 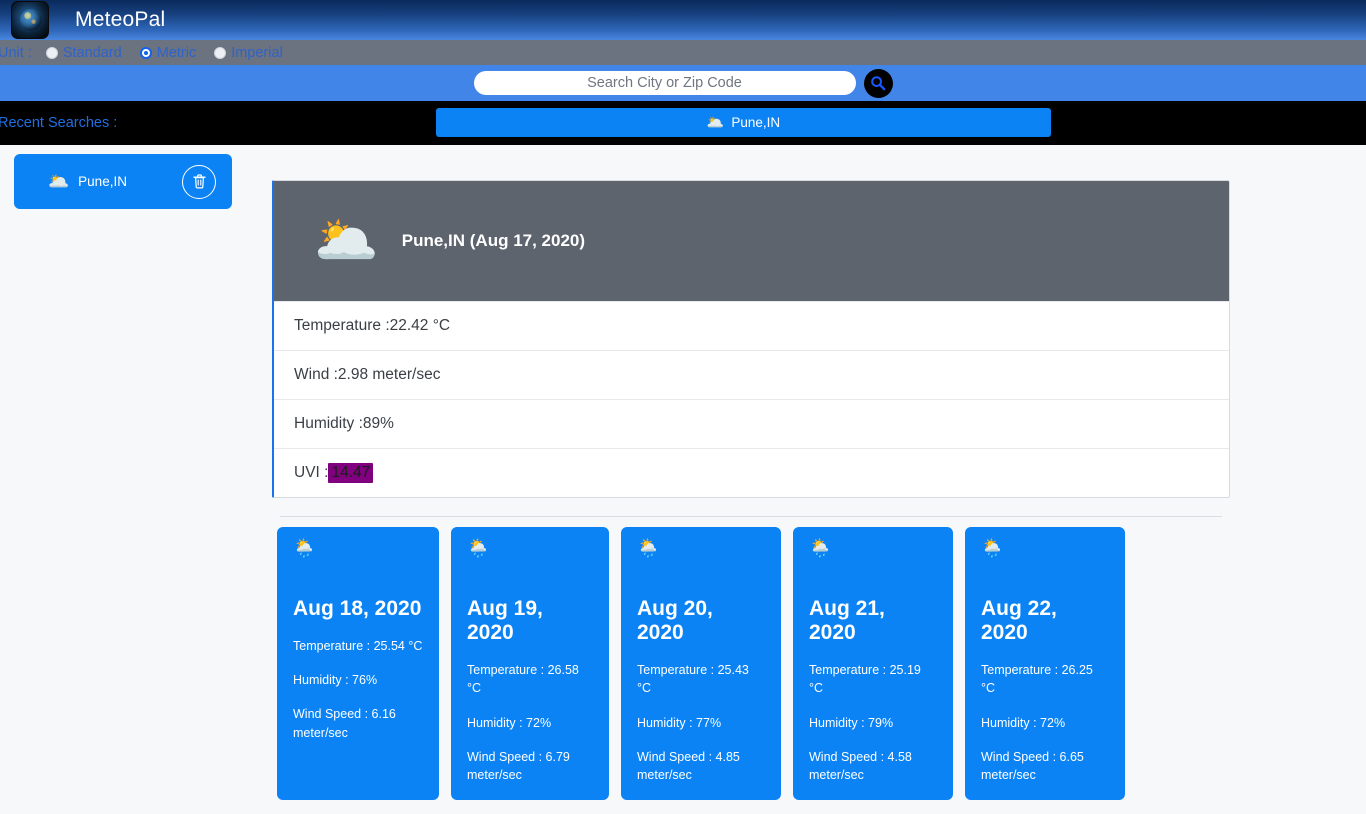 I want to click on search-icon, so click(x=878, y=83).